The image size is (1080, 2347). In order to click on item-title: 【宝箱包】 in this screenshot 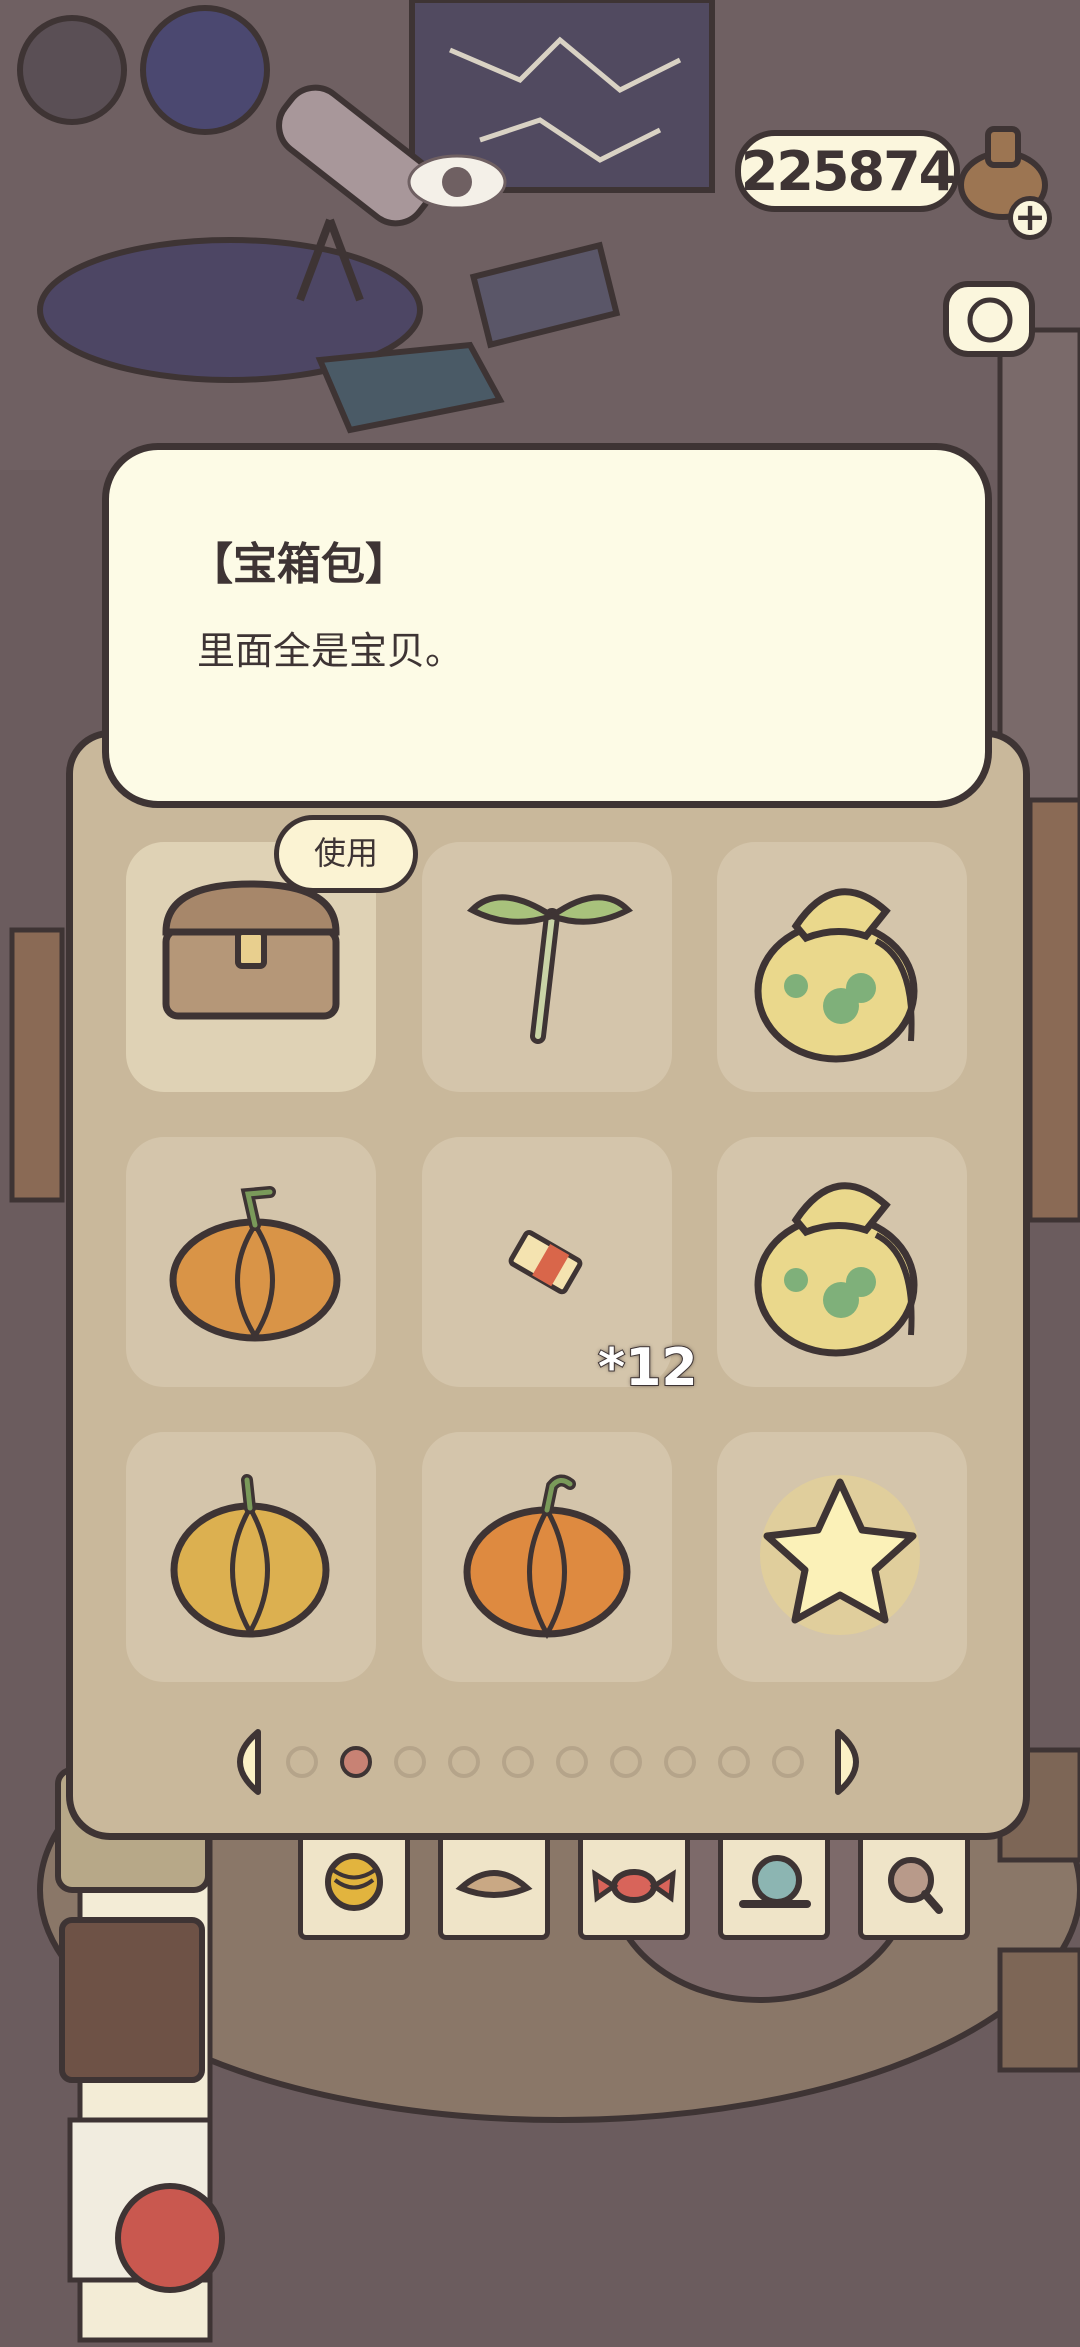, I will do `click(299, 564)`.